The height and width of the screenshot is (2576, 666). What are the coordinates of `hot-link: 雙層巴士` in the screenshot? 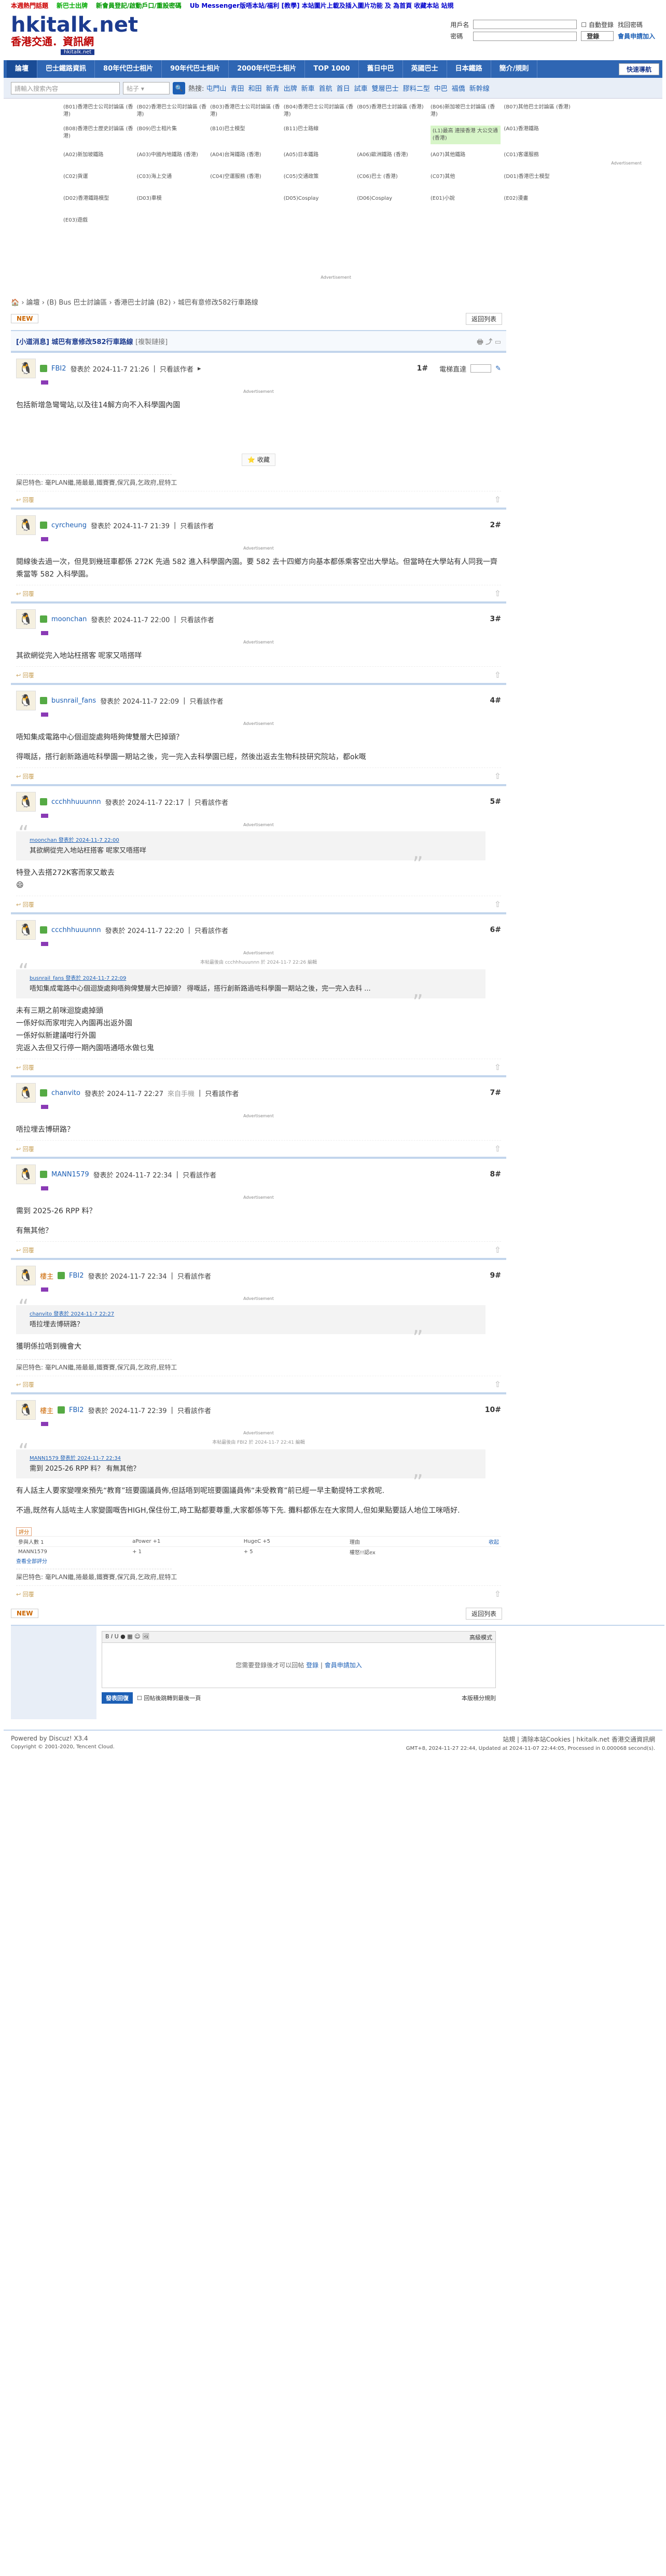 It's located at (385, 89).